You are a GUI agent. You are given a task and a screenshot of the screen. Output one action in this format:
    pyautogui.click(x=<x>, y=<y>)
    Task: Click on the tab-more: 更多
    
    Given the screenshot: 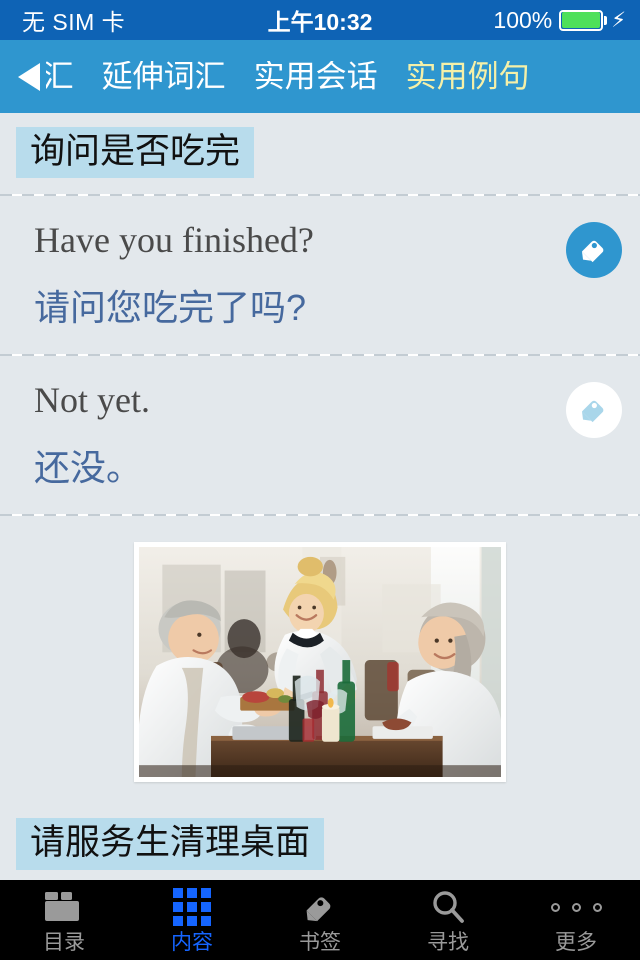 What is the action you would take?
    pyautogui.click(x=576, y=920)
    